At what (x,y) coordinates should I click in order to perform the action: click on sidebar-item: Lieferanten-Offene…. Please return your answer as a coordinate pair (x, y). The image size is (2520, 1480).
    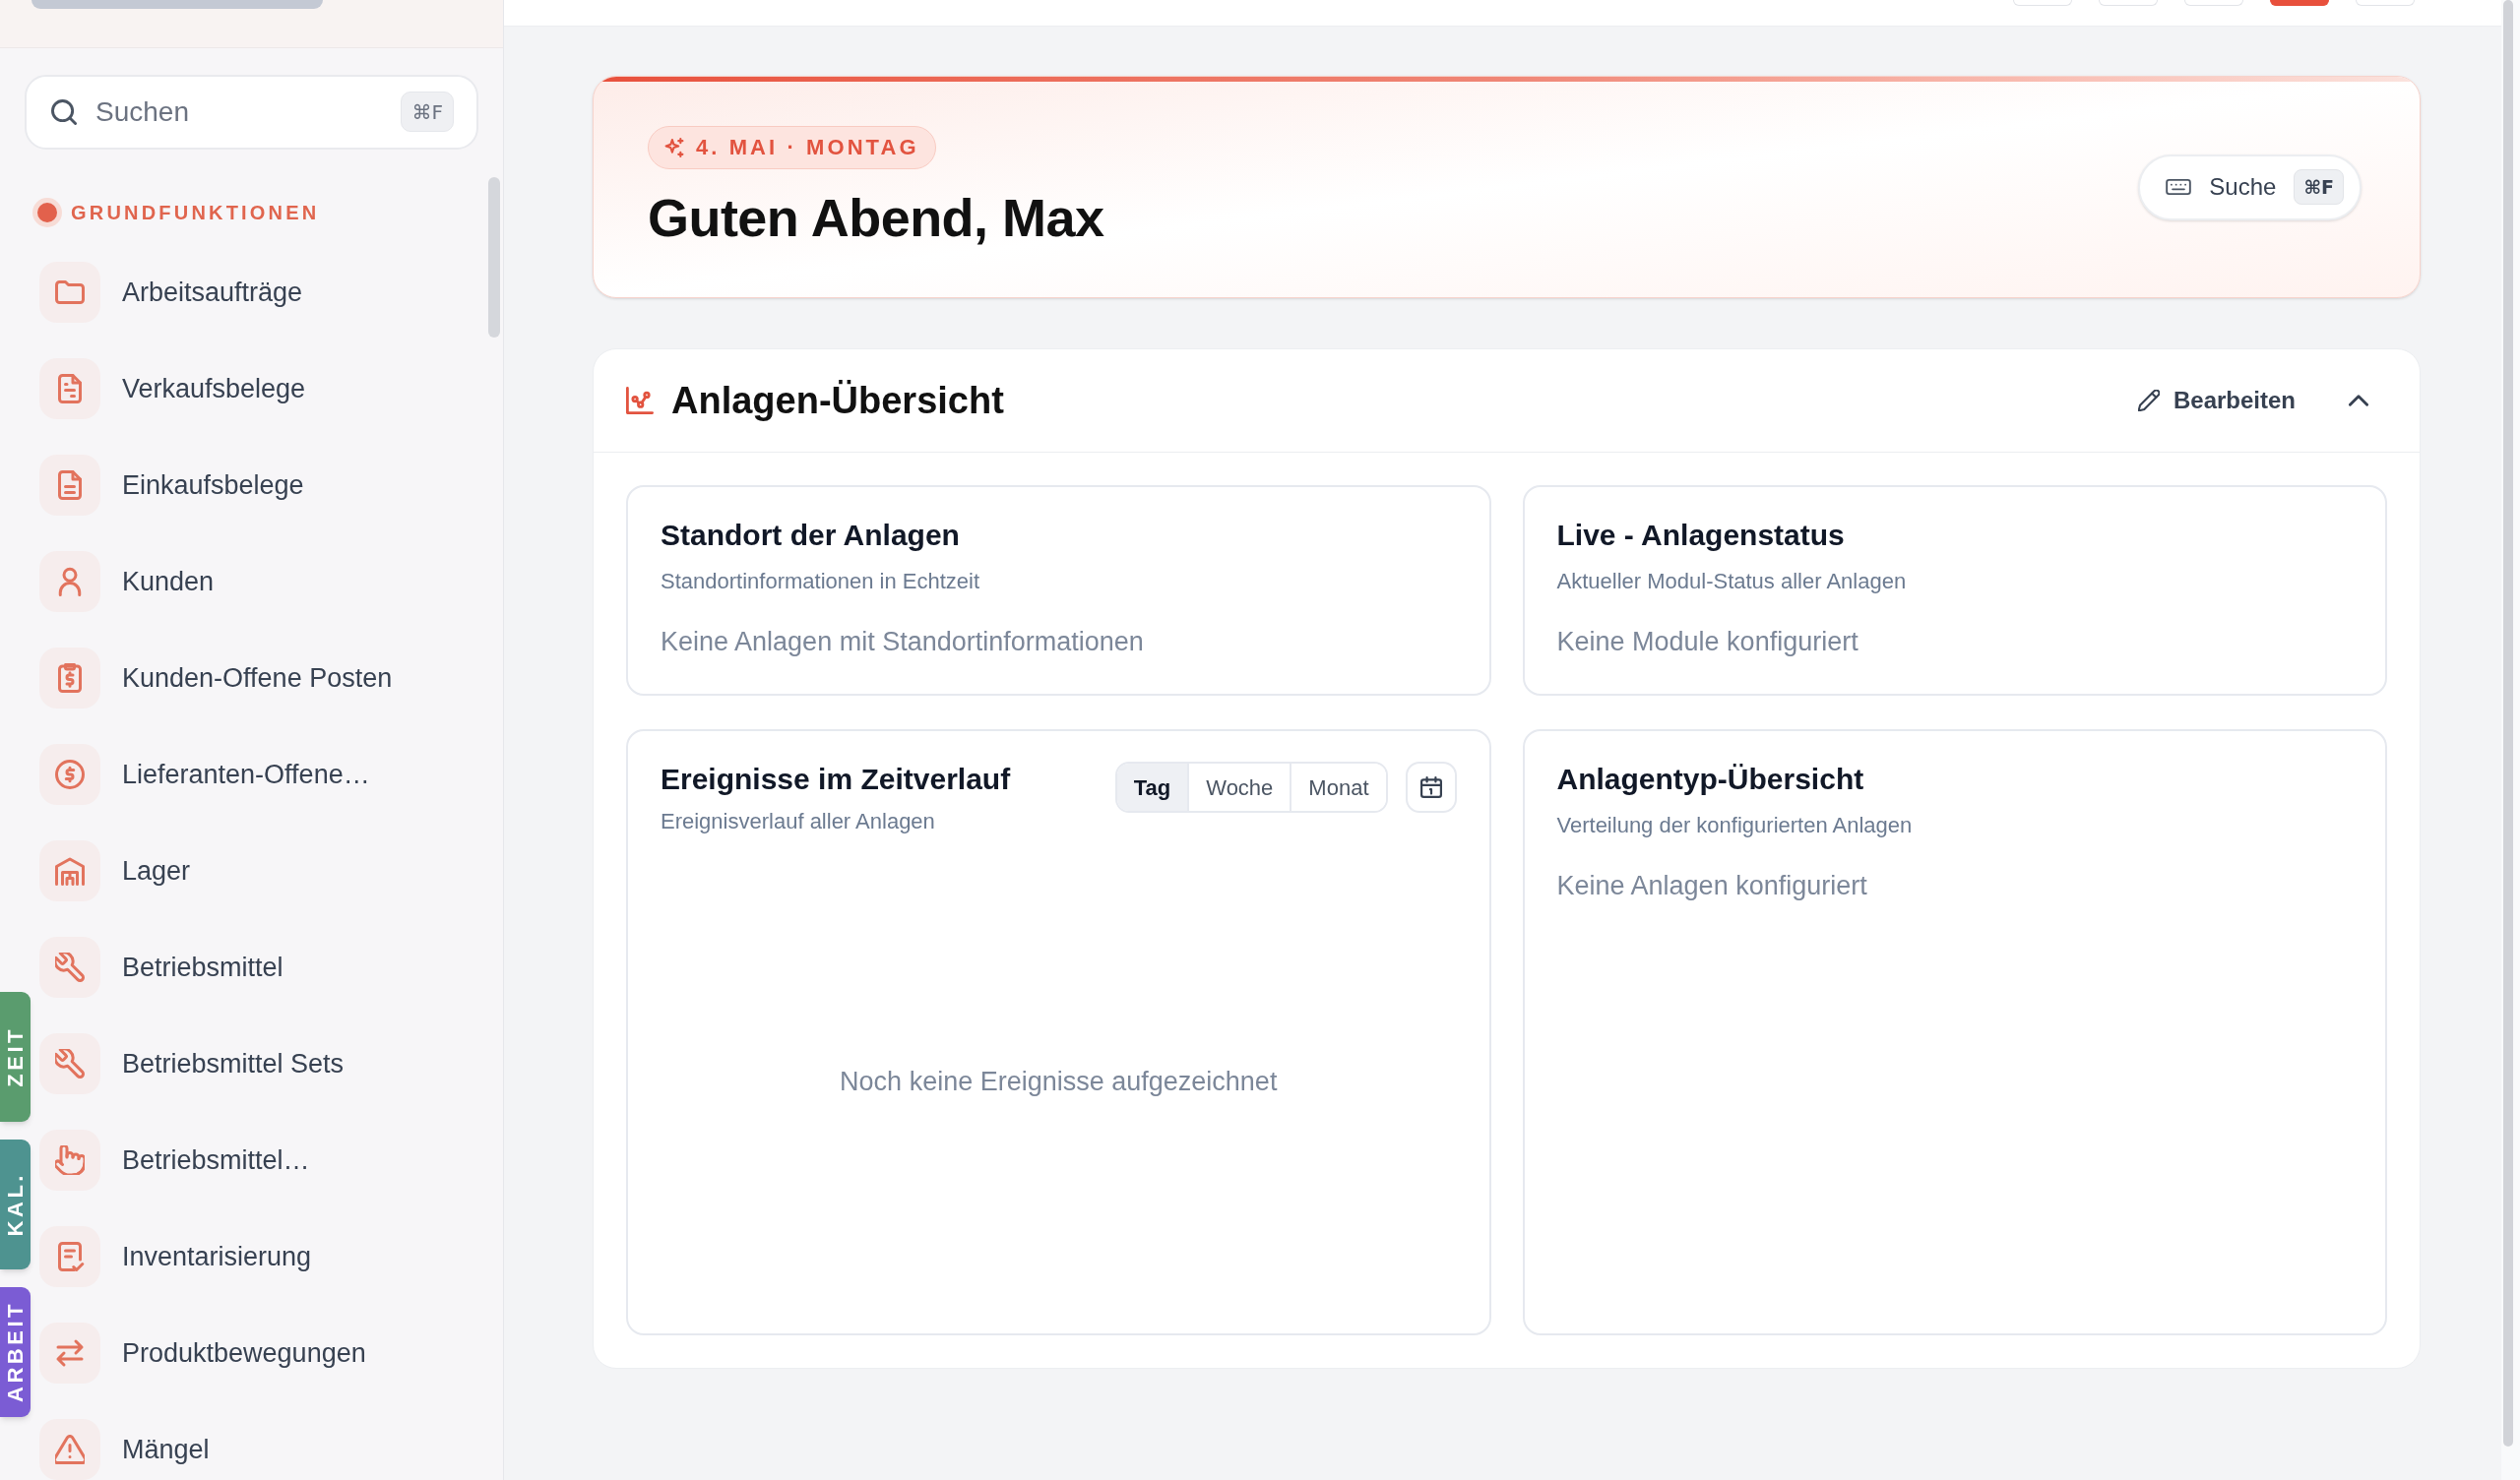
    Looking at the image, I should click on (271, 774).